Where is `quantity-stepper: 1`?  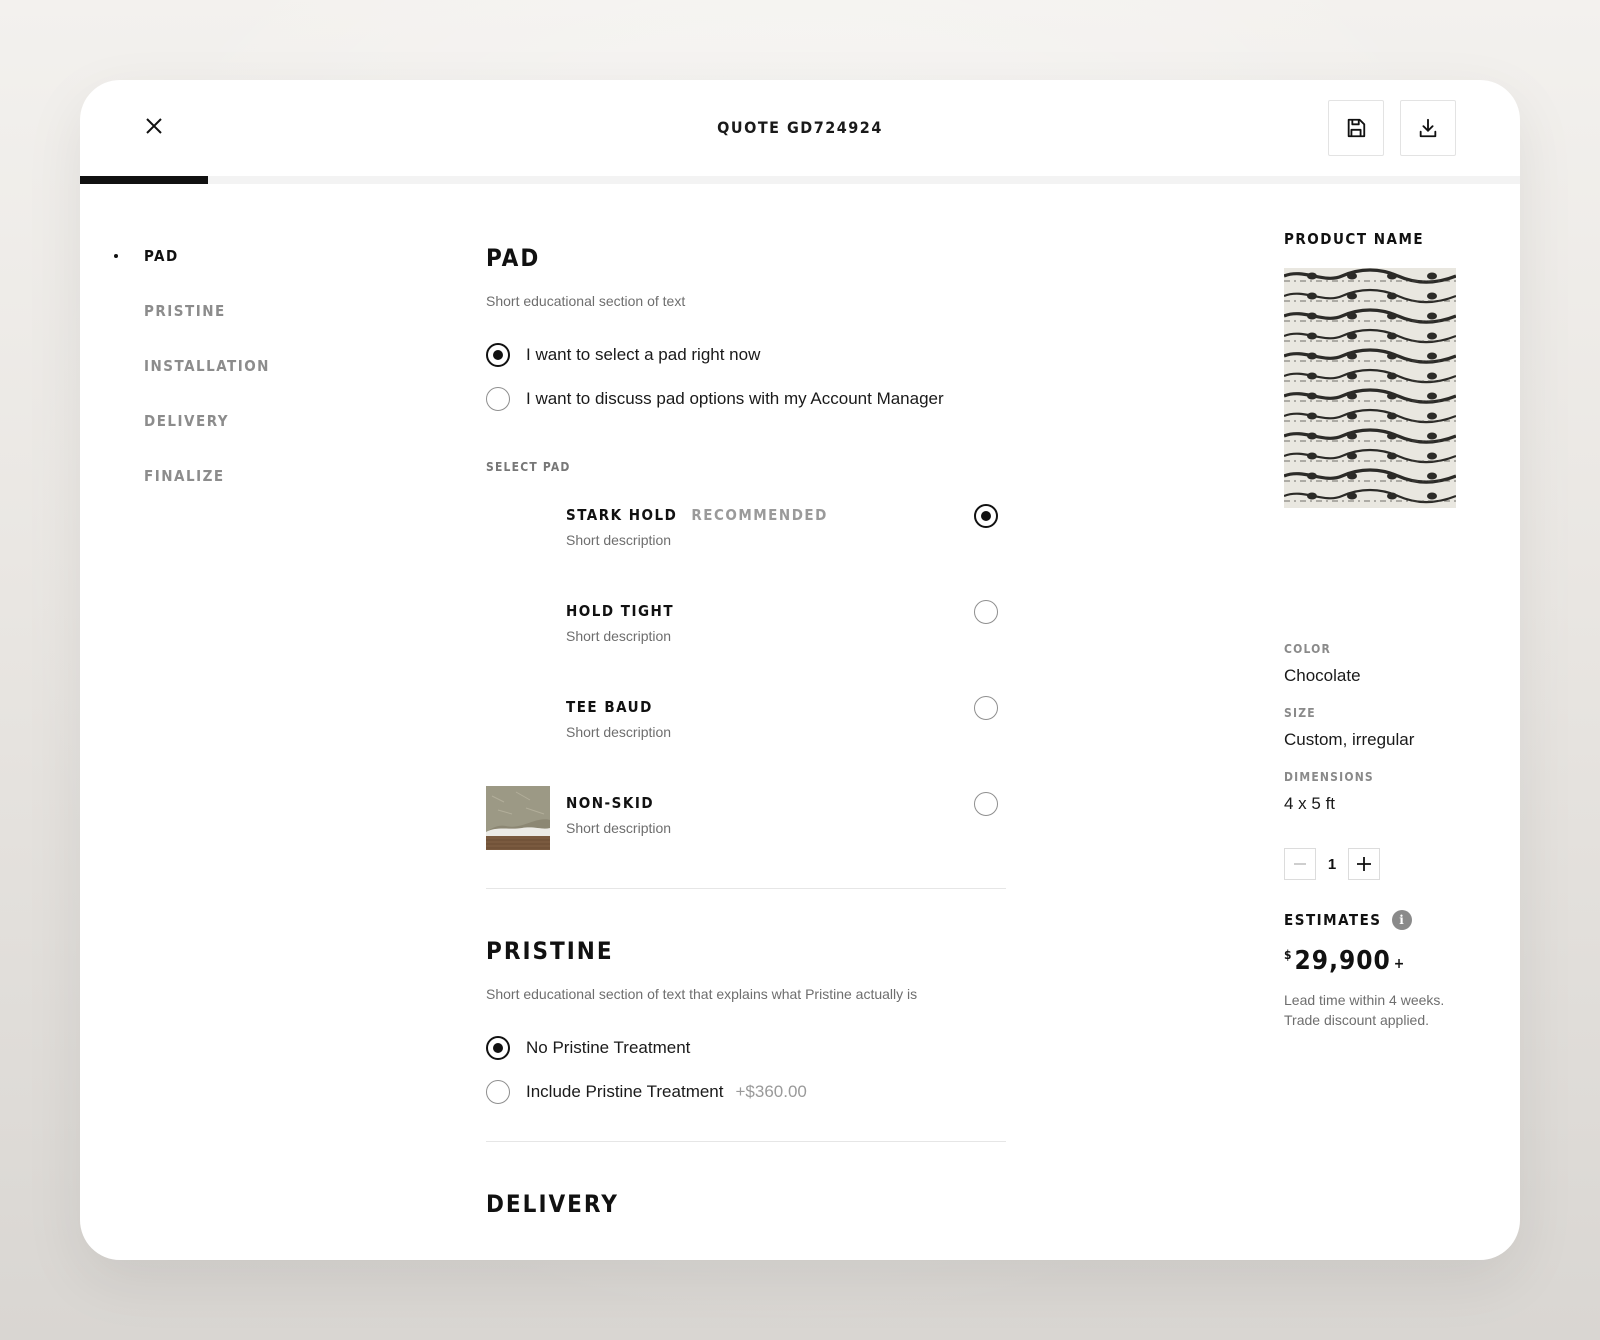
quantity-stepper: 1 is located at coordinates (1332, 864).